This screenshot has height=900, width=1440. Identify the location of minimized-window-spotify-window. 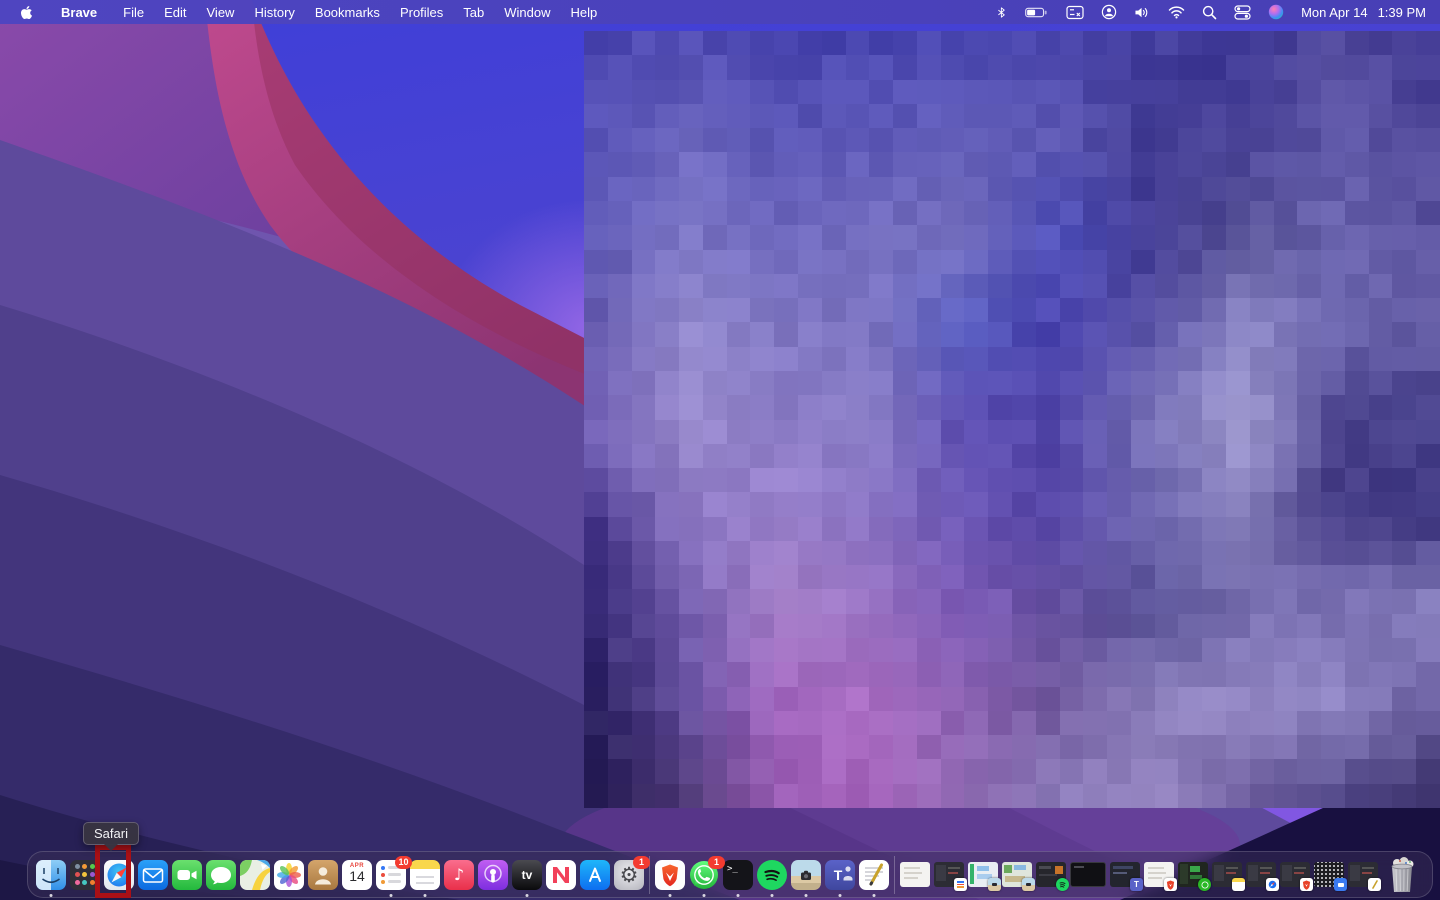
(1052, 876).